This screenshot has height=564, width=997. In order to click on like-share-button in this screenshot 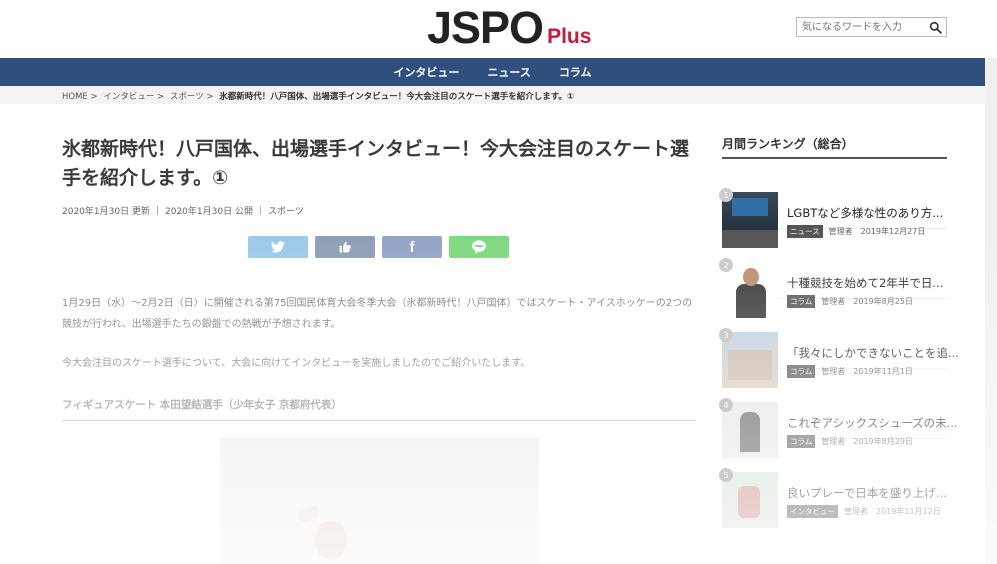, I will do `click(345, 247)`.